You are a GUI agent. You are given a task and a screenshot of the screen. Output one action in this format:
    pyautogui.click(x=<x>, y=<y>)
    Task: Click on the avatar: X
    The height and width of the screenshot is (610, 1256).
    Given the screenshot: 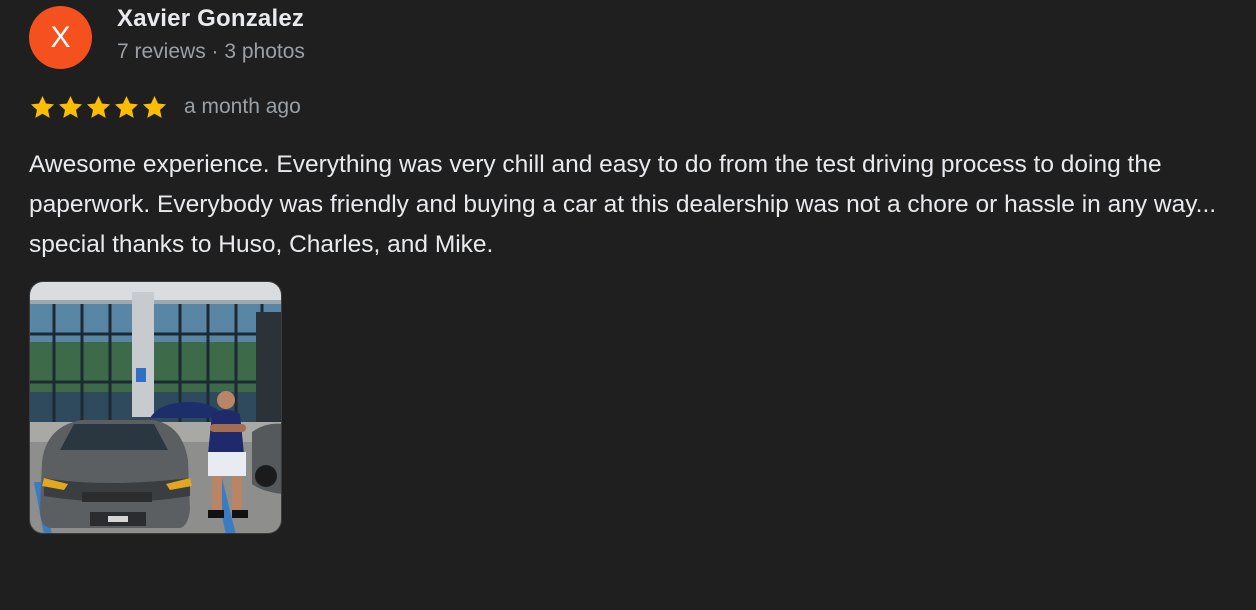 What is the action you would take?
    pyautogui.click(x=60, y=37)
    